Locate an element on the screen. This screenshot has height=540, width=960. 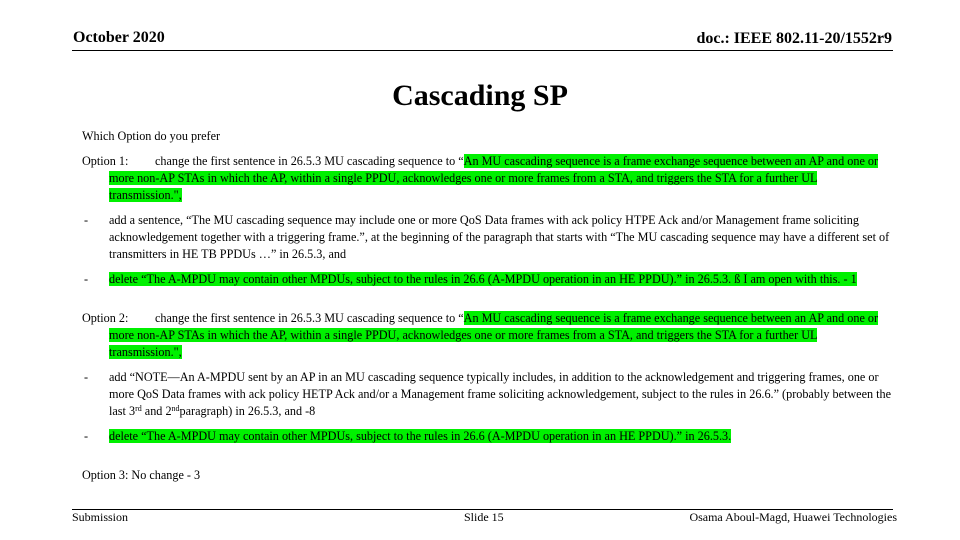
question-text: Which Option do you prefer is located at coordinates (151, 136).